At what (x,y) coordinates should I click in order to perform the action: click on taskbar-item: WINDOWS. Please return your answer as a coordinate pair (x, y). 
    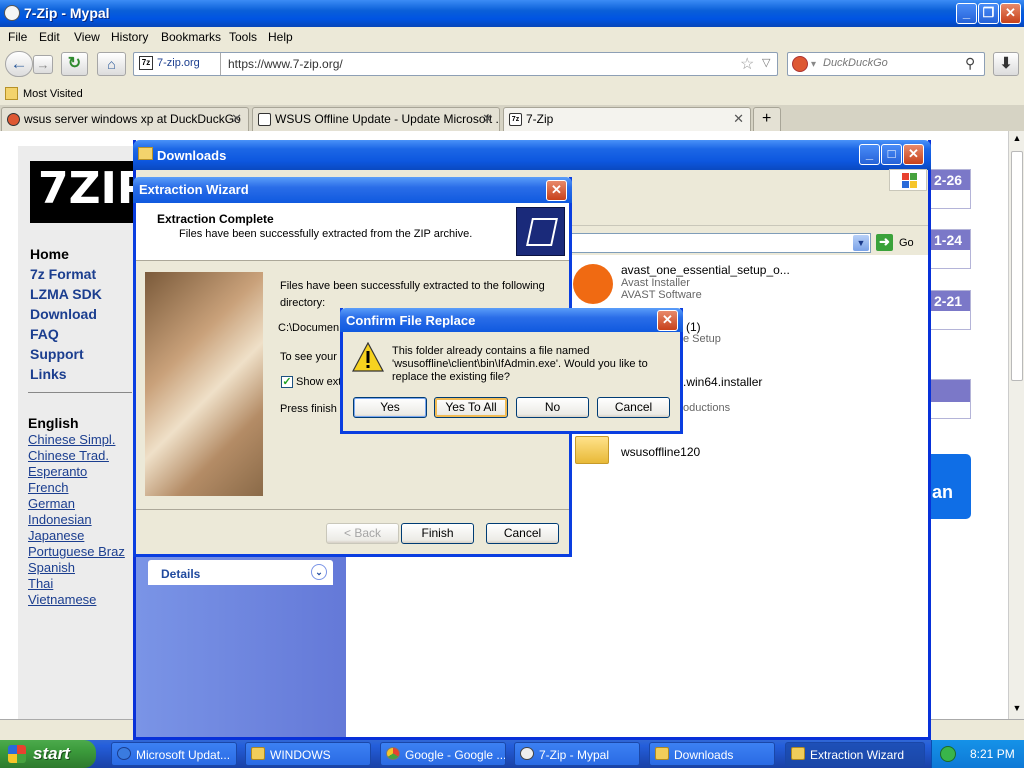
    Looking at the image, I should click on (308, 754).